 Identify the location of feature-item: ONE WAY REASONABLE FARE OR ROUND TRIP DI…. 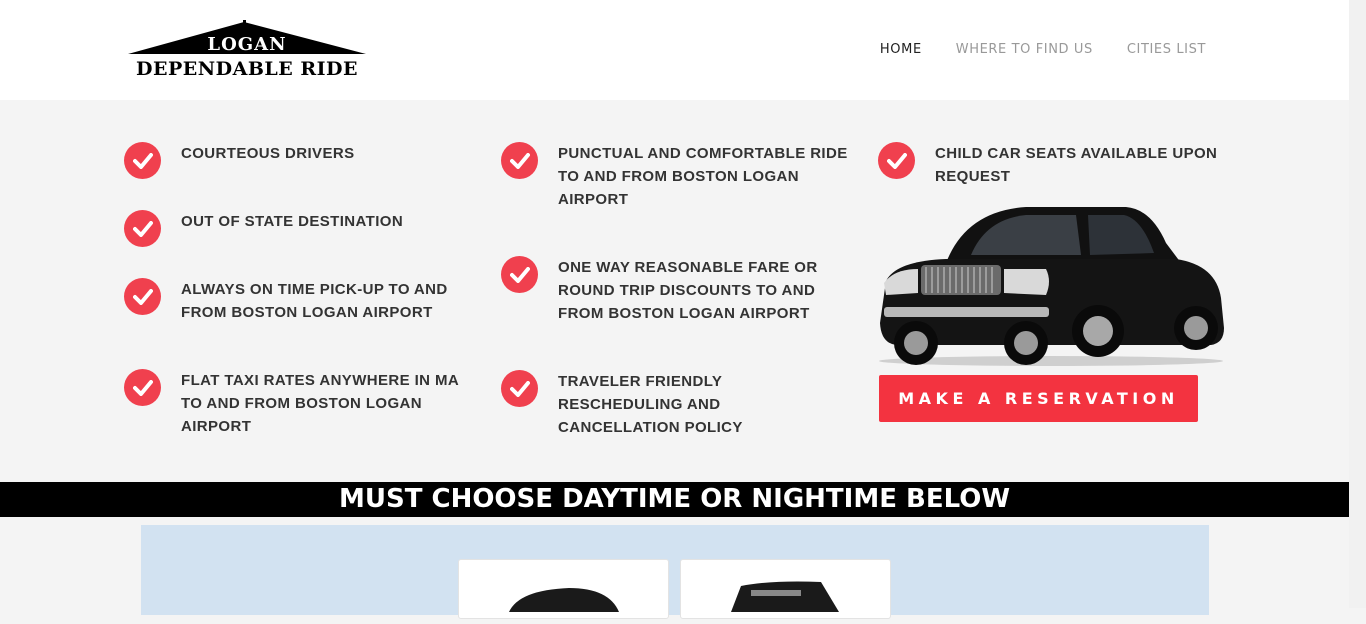
(676, 290).